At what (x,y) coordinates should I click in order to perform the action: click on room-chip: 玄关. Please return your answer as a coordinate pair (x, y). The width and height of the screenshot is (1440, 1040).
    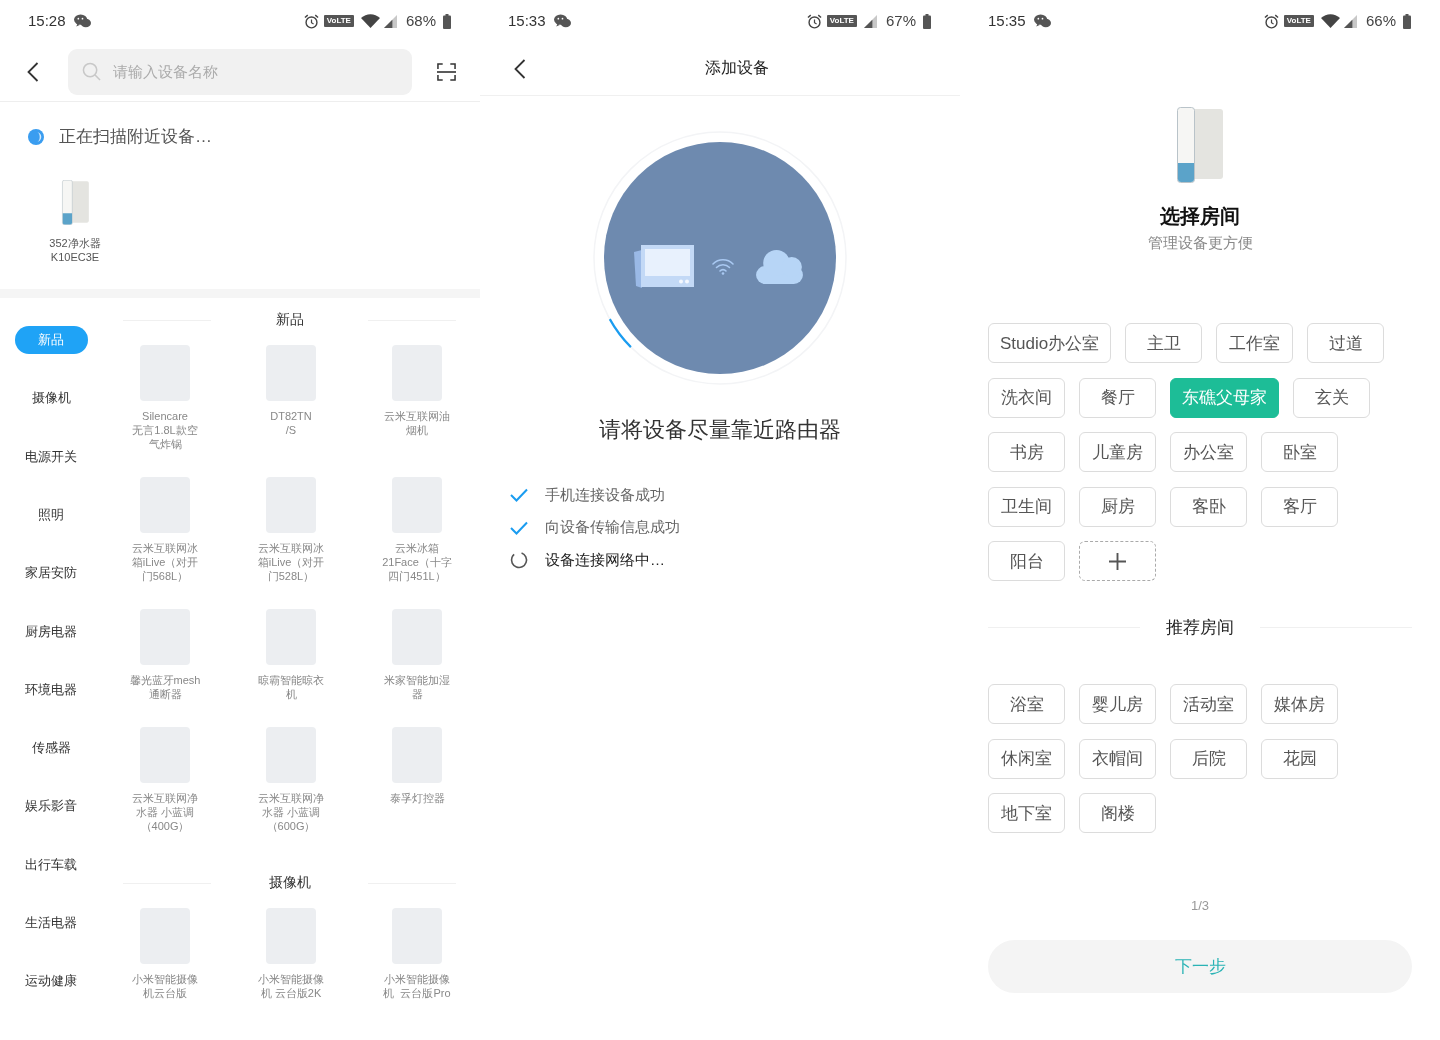
    Looking at the image, I should click on (1331, 397).